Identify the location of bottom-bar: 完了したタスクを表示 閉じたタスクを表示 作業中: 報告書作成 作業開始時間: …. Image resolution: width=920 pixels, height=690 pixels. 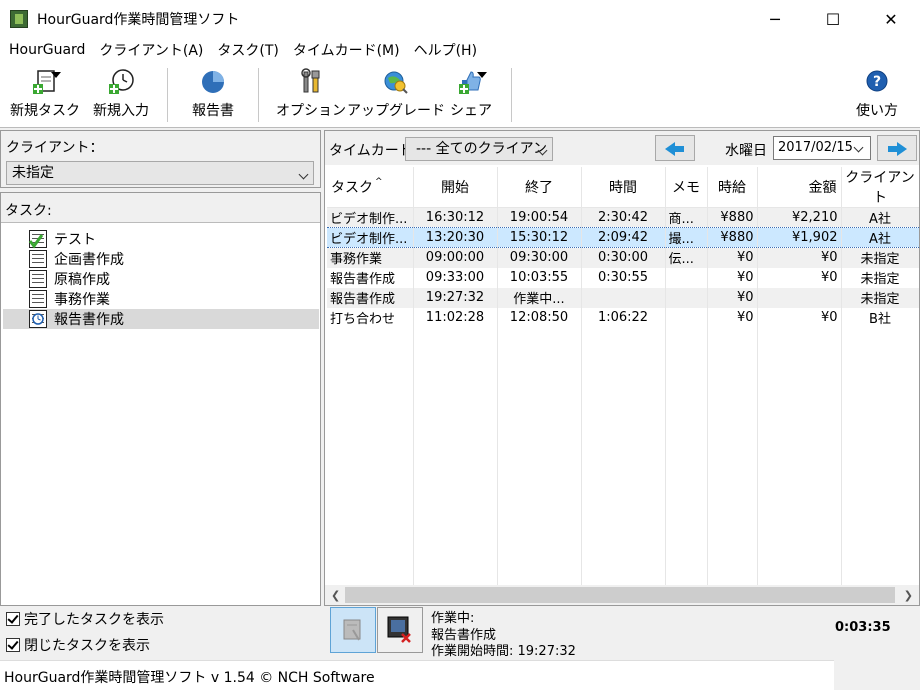
(460, 648).